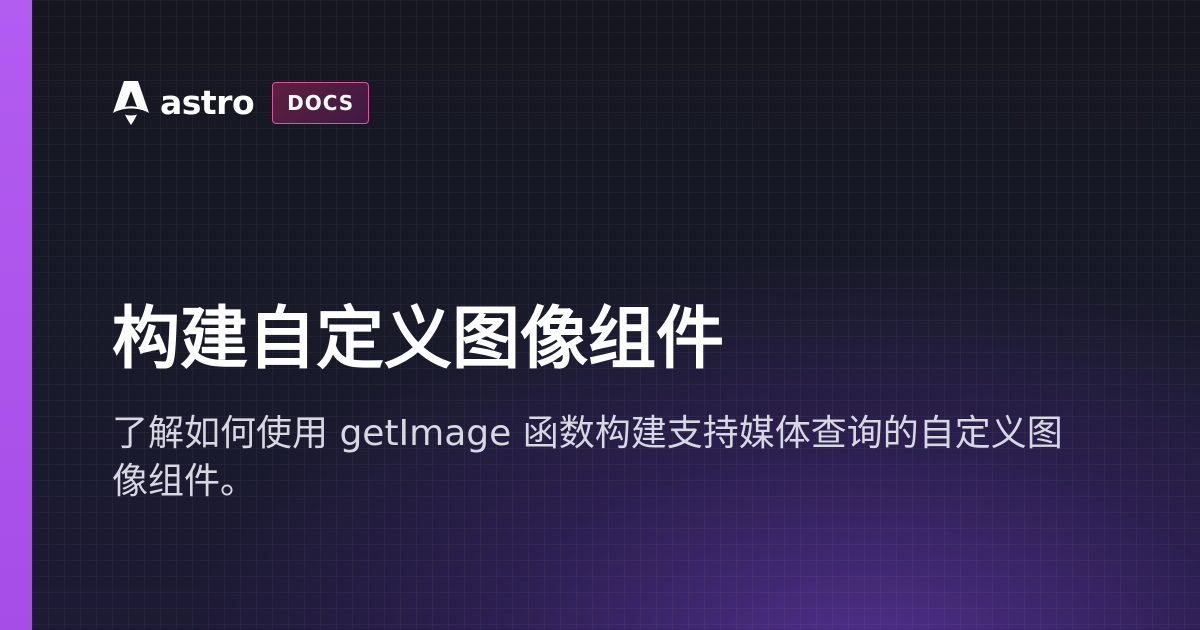  I want to click on accent-bar, so click(16, 315).